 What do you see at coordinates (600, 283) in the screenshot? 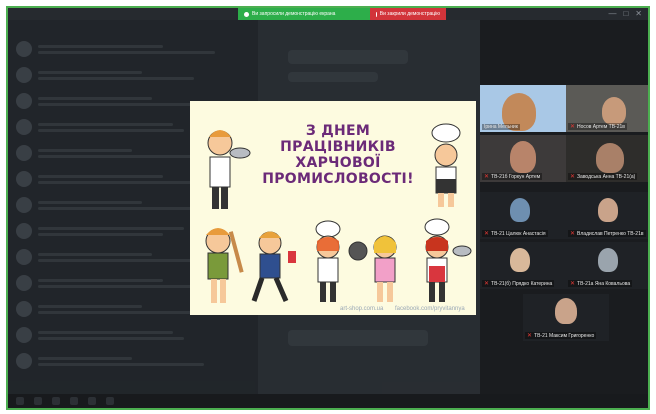
I see `participant-name: ✕ ТВ-21а Яна Ковальова` at bounding box center [600, 283].